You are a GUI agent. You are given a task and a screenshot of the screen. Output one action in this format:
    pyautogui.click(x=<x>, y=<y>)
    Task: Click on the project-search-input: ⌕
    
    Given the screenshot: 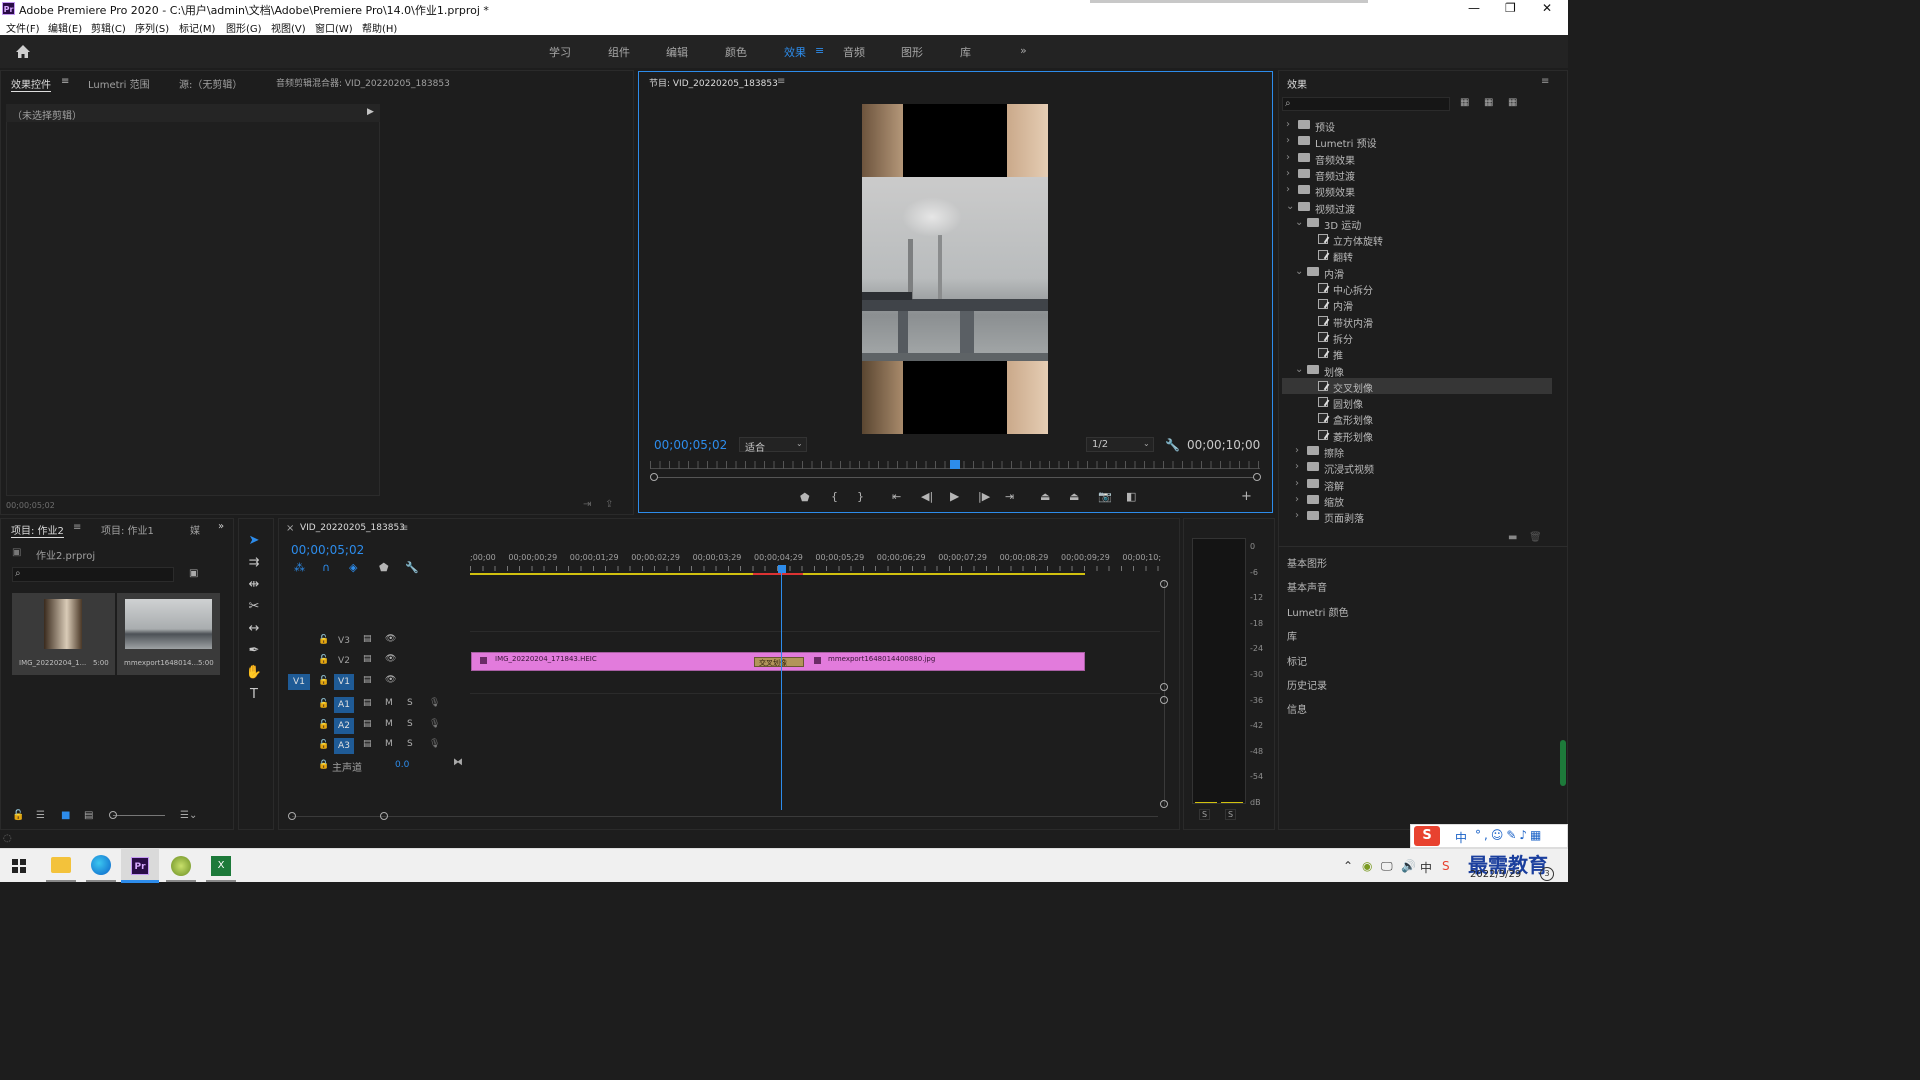 What is the action you would take?
    pyautogui.click(x=93, y=574)
    